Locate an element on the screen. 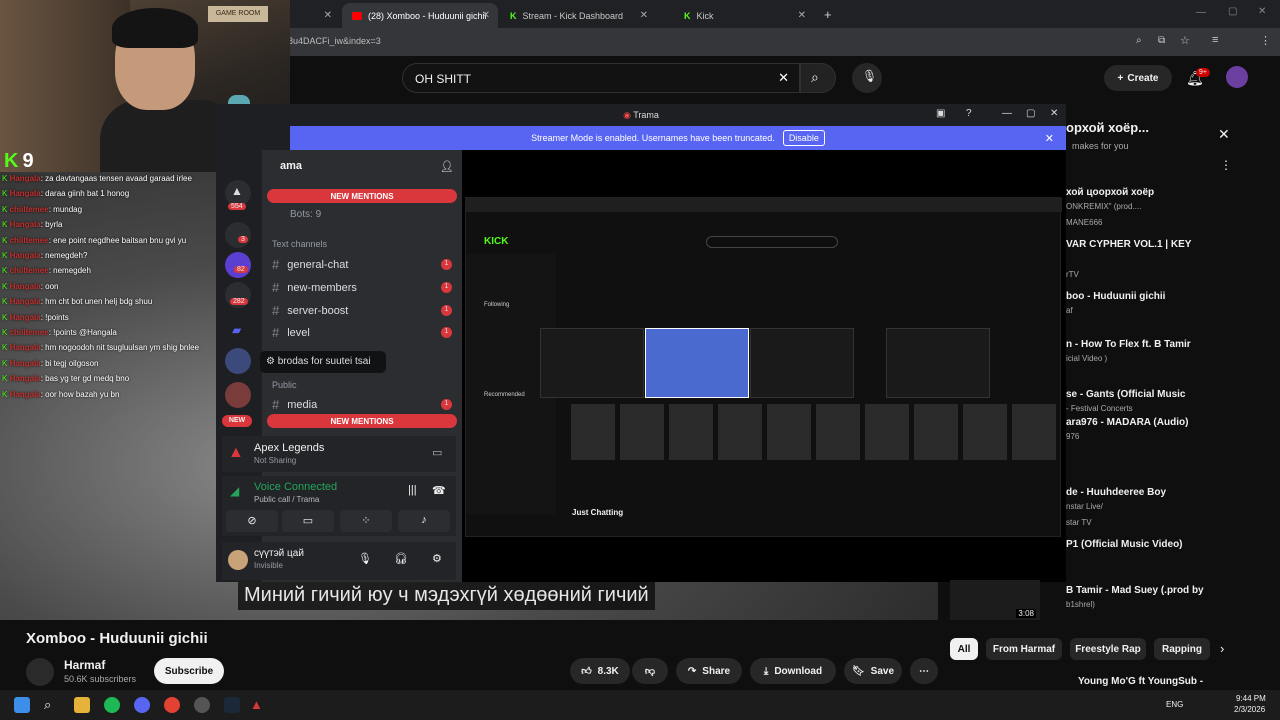 This screenshot has width=1280, height=720. language-indicator: ENG is located at coordinates (1174, 704).